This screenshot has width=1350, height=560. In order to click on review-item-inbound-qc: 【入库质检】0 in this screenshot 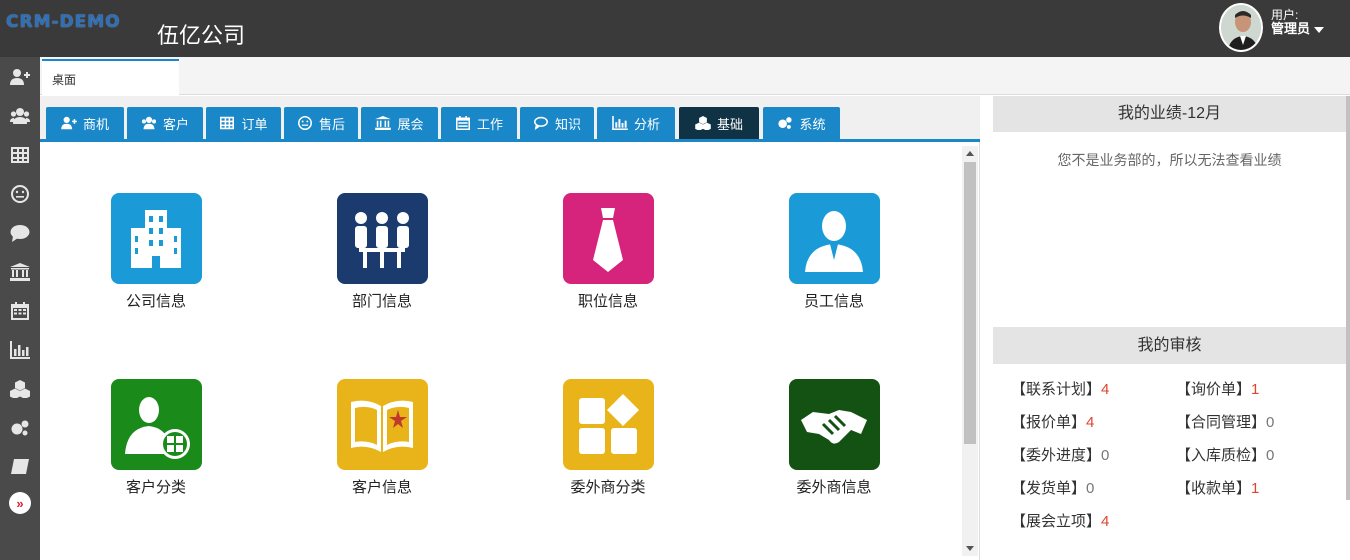, I will do `click(1258, 454)`.